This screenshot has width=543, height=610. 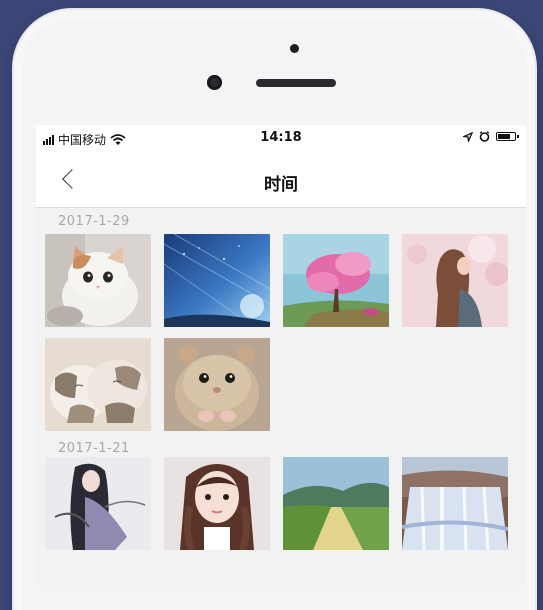 What do you see at coordinates (217, 384) in the screenshot?
I see `photo-hamster` at bounding box center [217, 384].